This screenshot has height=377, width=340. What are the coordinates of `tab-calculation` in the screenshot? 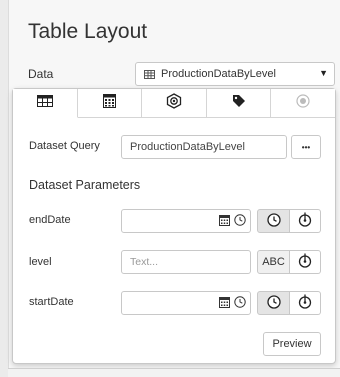 It's located at (110, 103).